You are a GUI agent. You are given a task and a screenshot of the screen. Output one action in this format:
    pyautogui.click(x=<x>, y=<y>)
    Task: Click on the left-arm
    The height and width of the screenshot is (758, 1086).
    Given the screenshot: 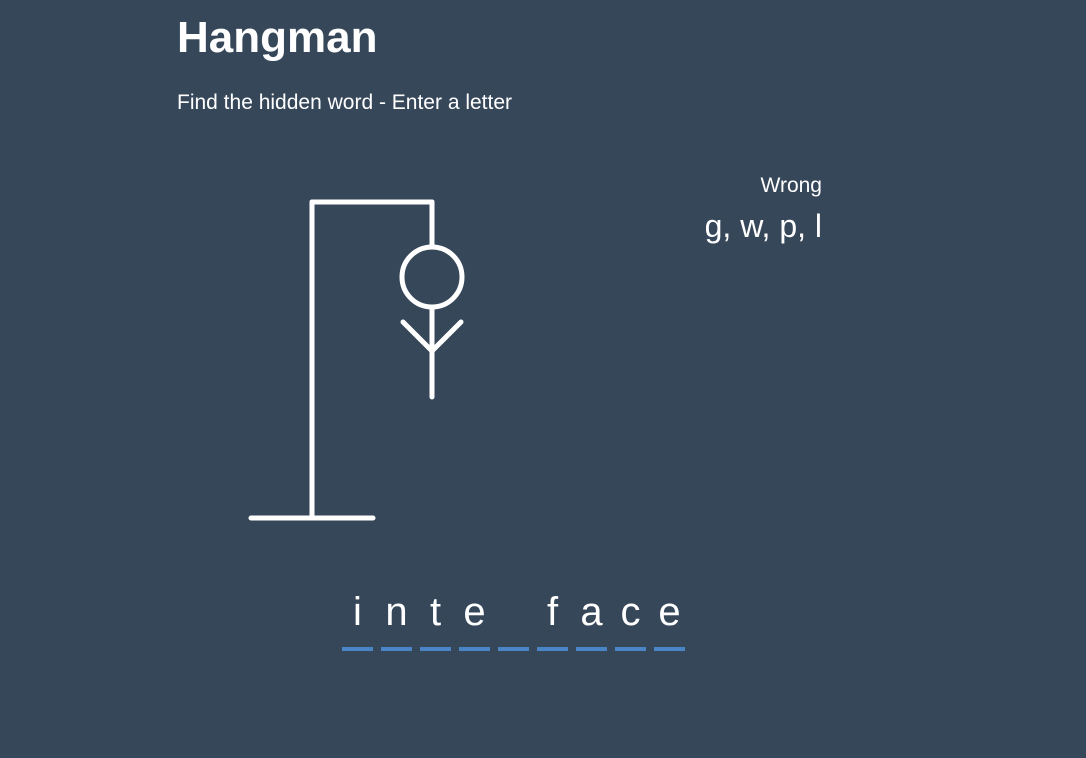 What is the action you would take?
    pyautogui.click(x=417, y=336)
    